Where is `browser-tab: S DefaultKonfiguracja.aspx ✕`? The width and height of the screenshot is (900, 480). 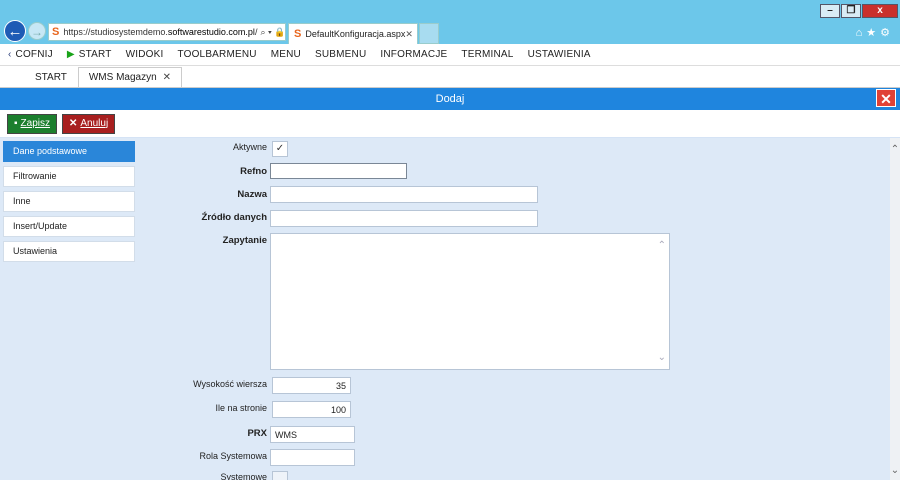 browser-tab: S DefaultKonfiguracja.aspx ✕ is located at coordinates (353, 33).